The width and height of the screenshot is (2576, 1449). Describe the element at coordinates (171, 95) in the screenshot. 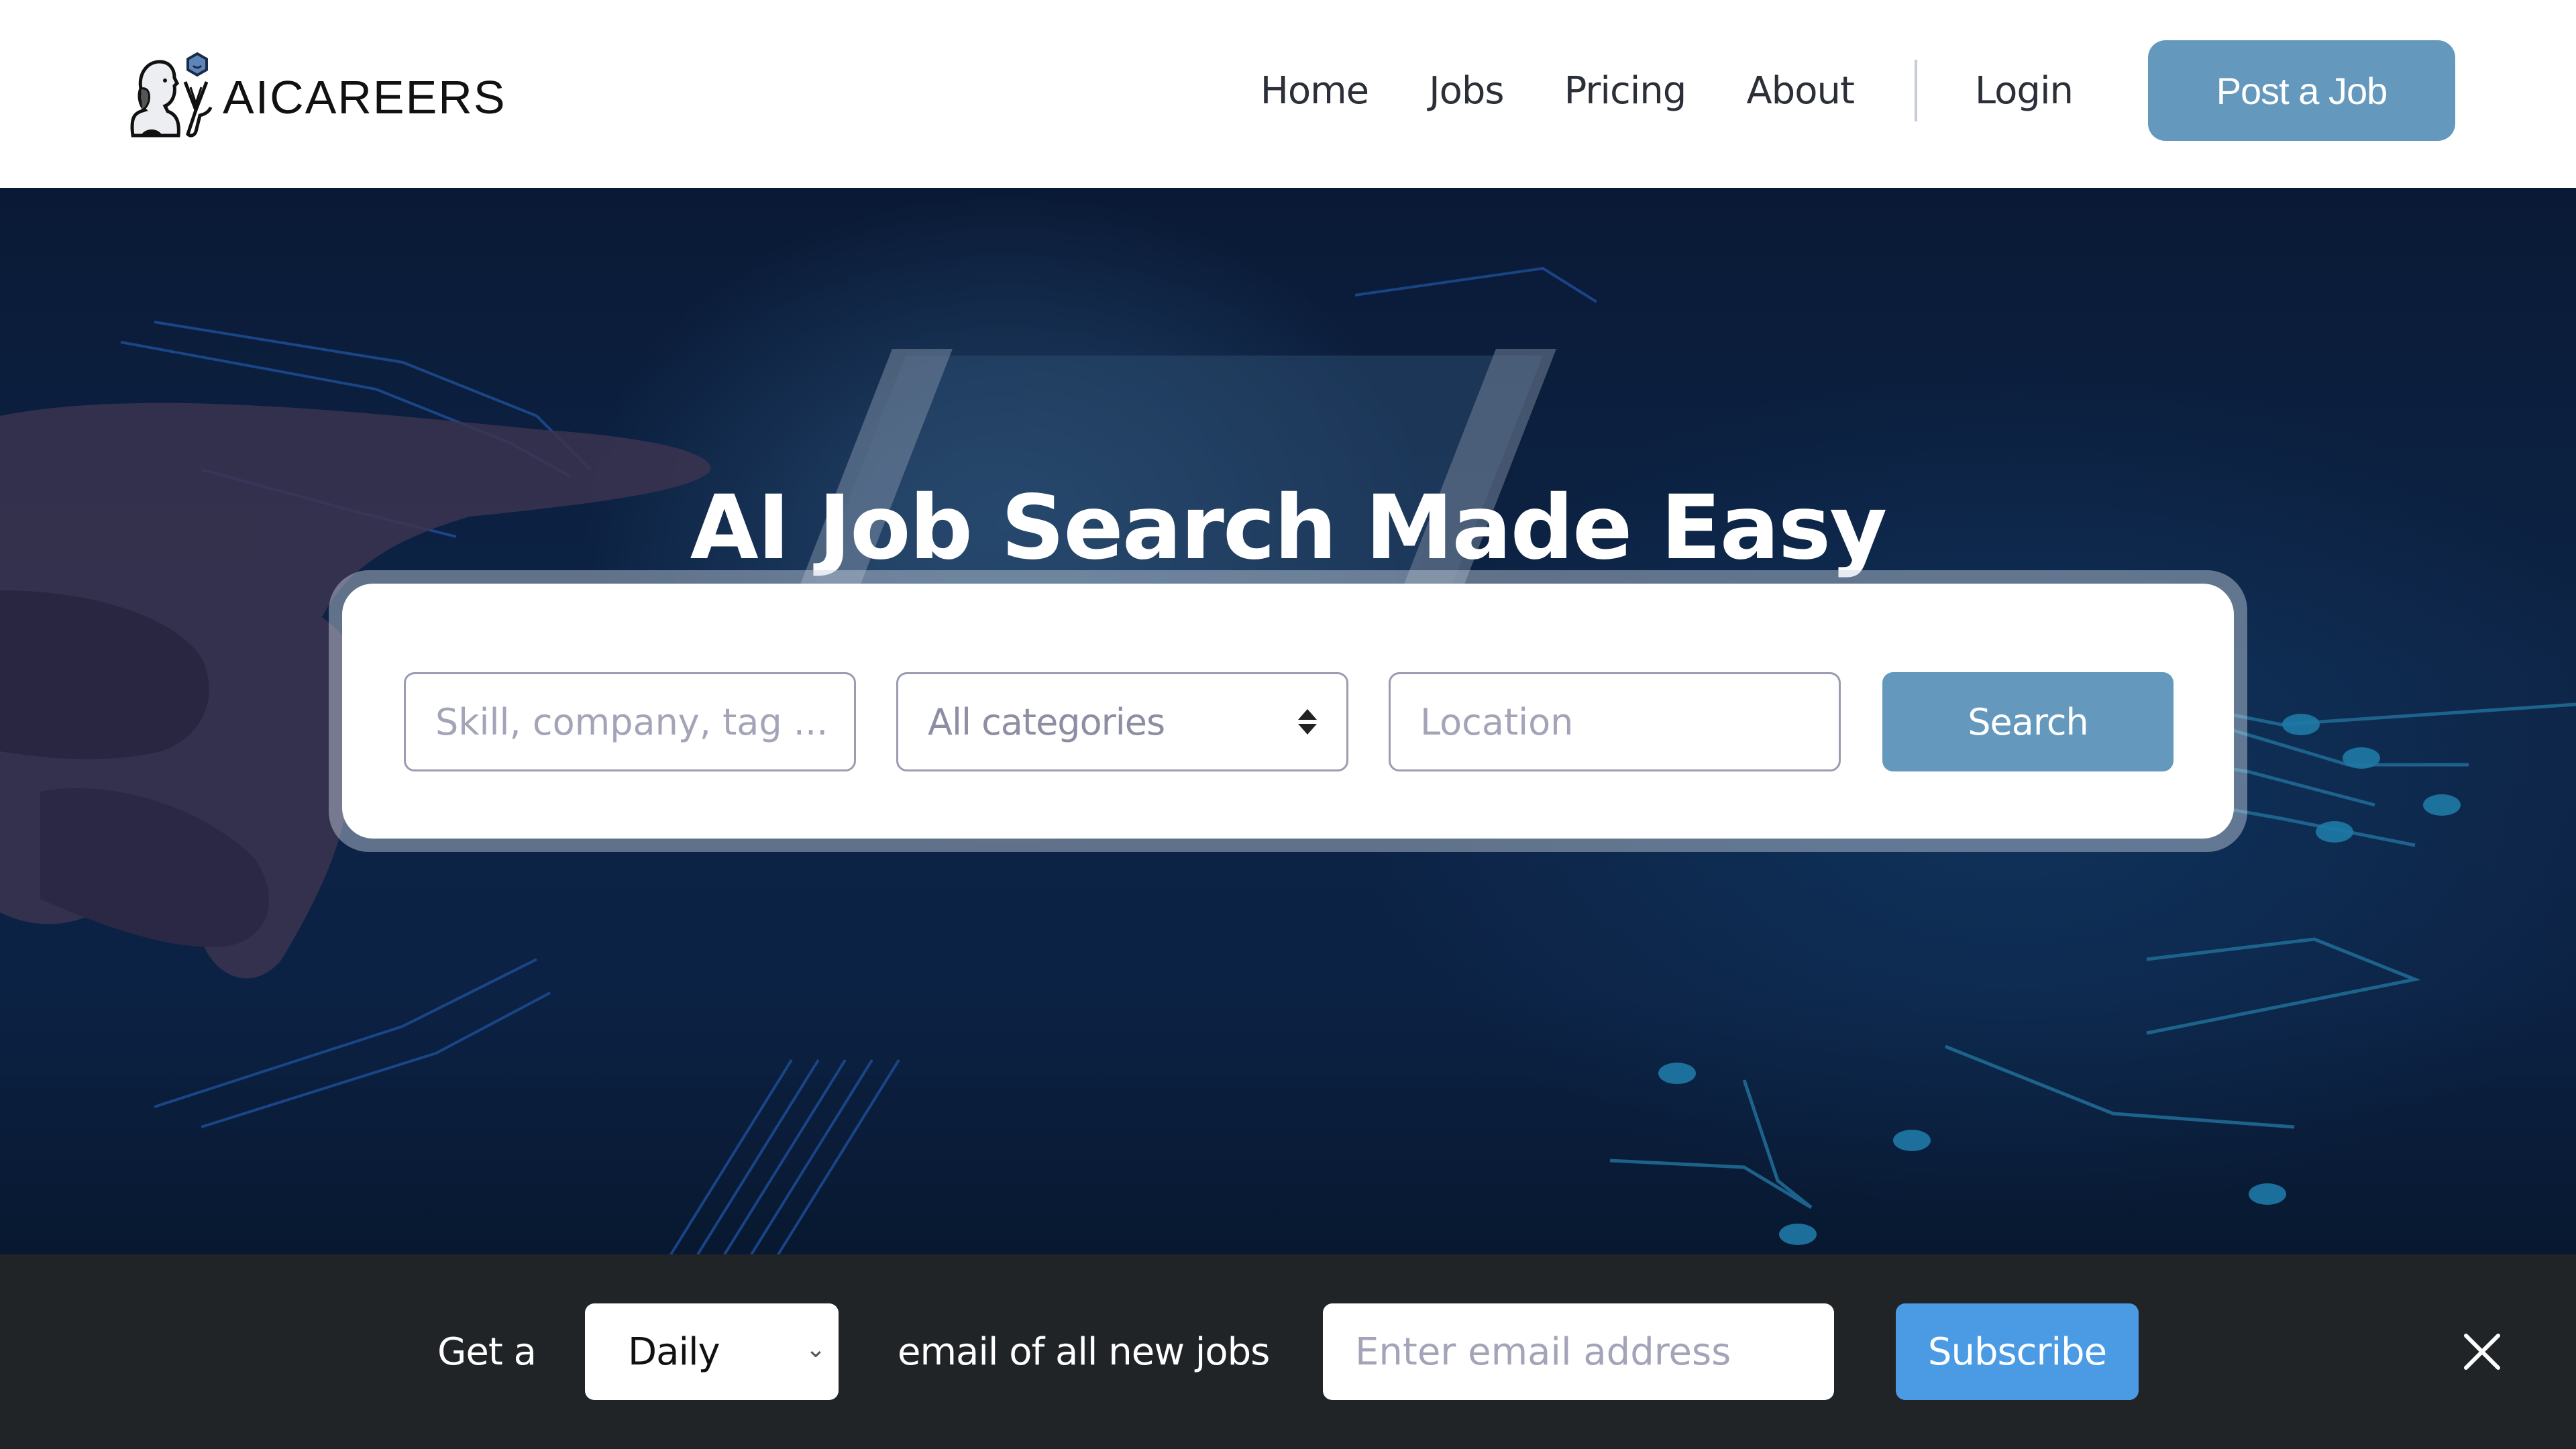

I see `robot-head-with-flower-icon` at that location.